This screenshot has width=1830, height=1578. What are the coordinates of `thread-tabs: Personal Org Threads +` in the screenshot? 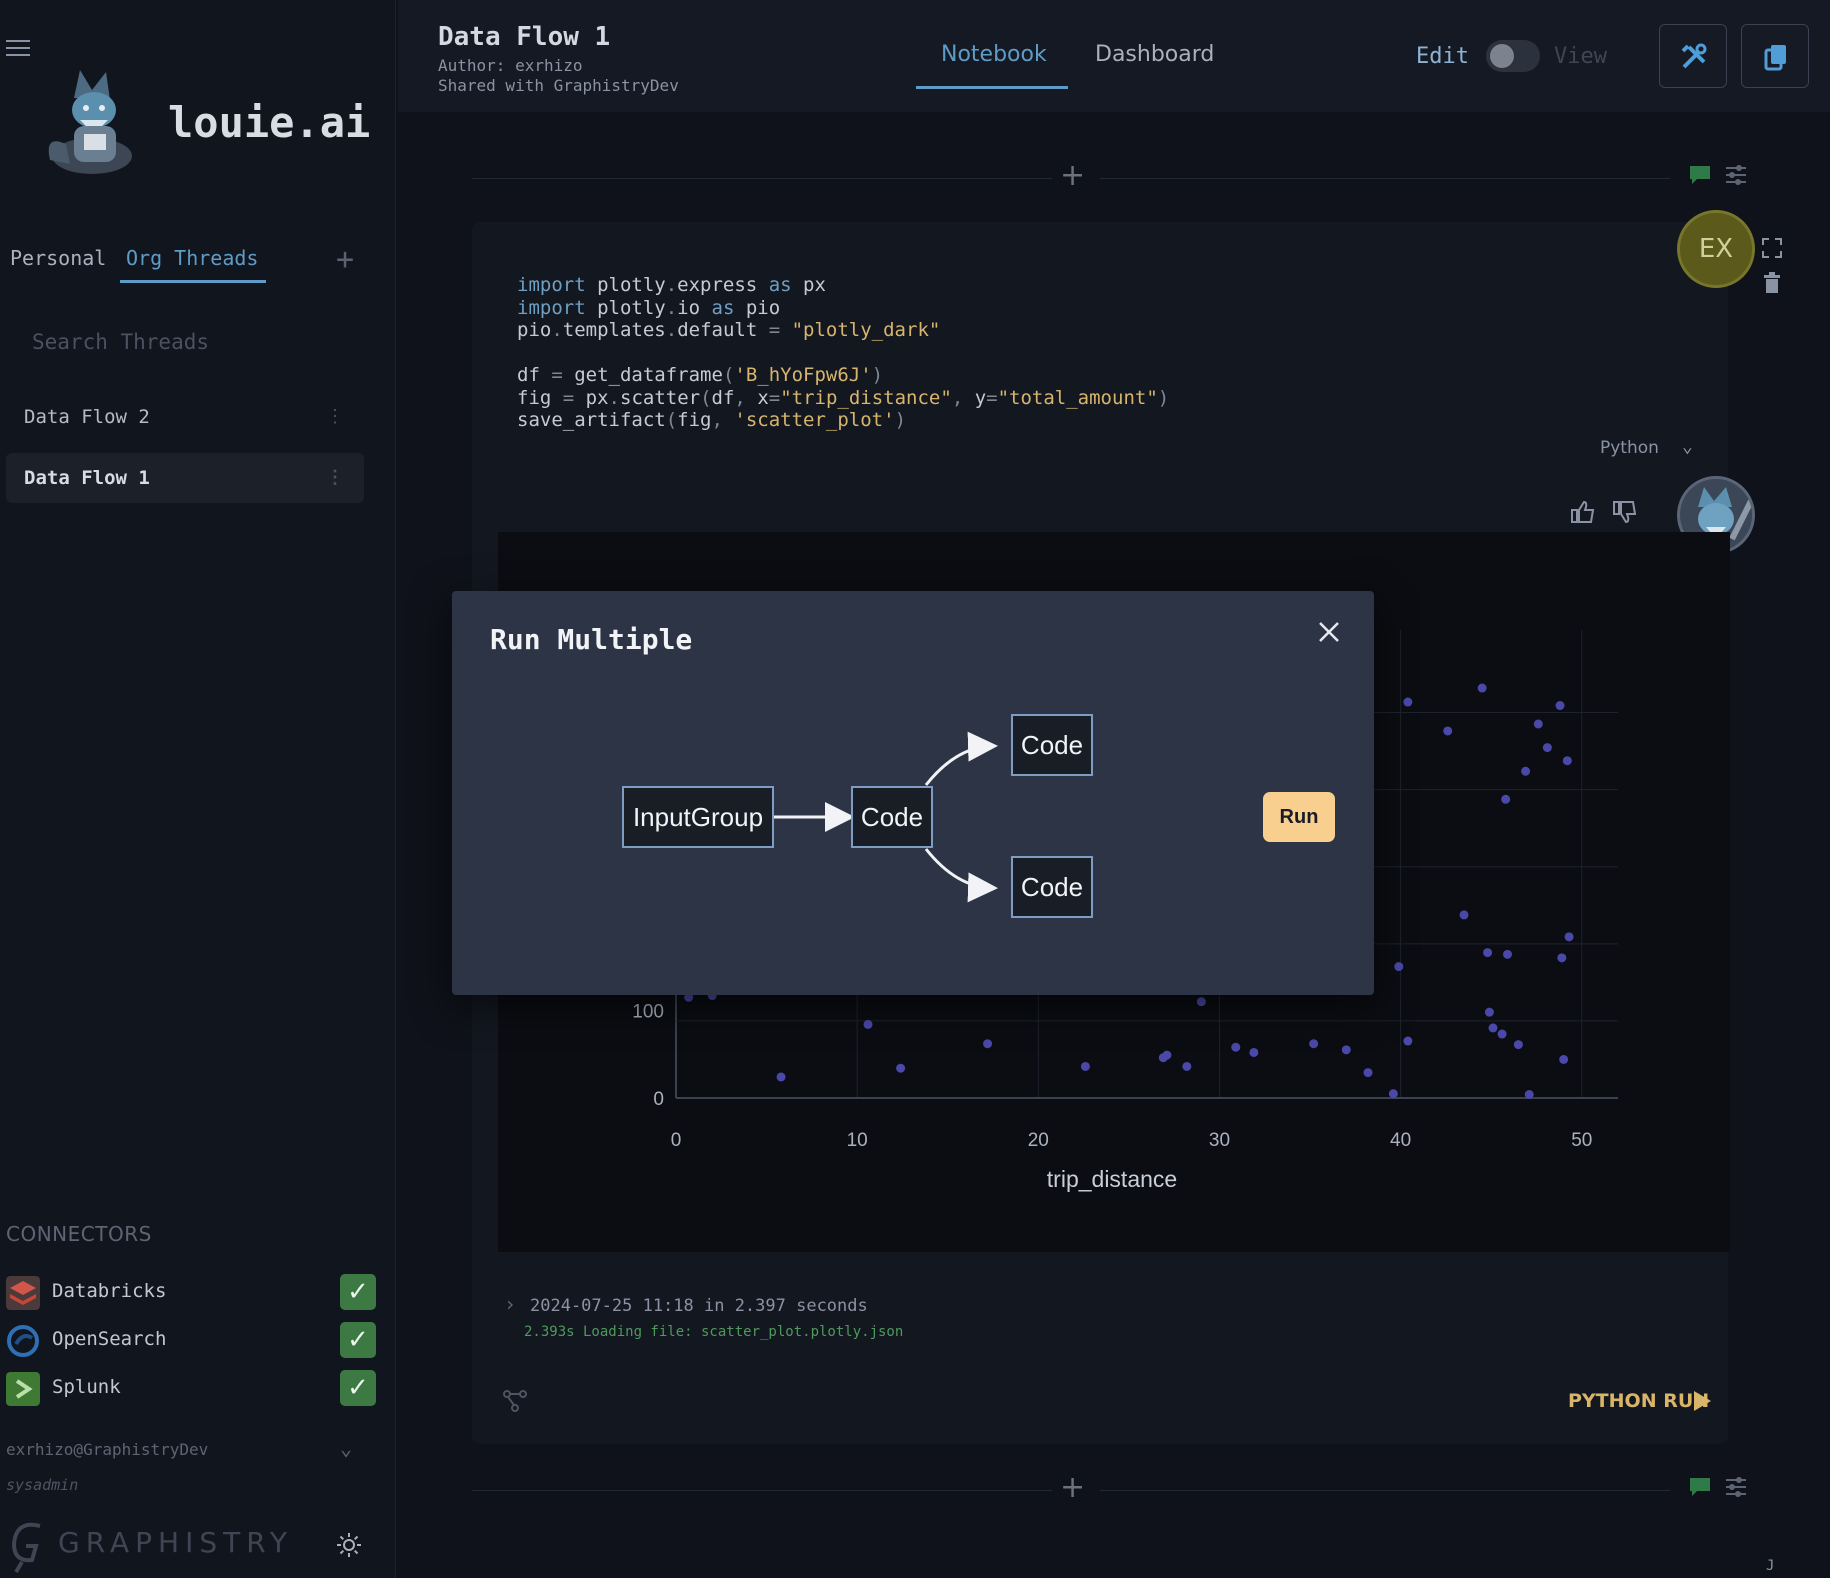 It's located at (190, 264).